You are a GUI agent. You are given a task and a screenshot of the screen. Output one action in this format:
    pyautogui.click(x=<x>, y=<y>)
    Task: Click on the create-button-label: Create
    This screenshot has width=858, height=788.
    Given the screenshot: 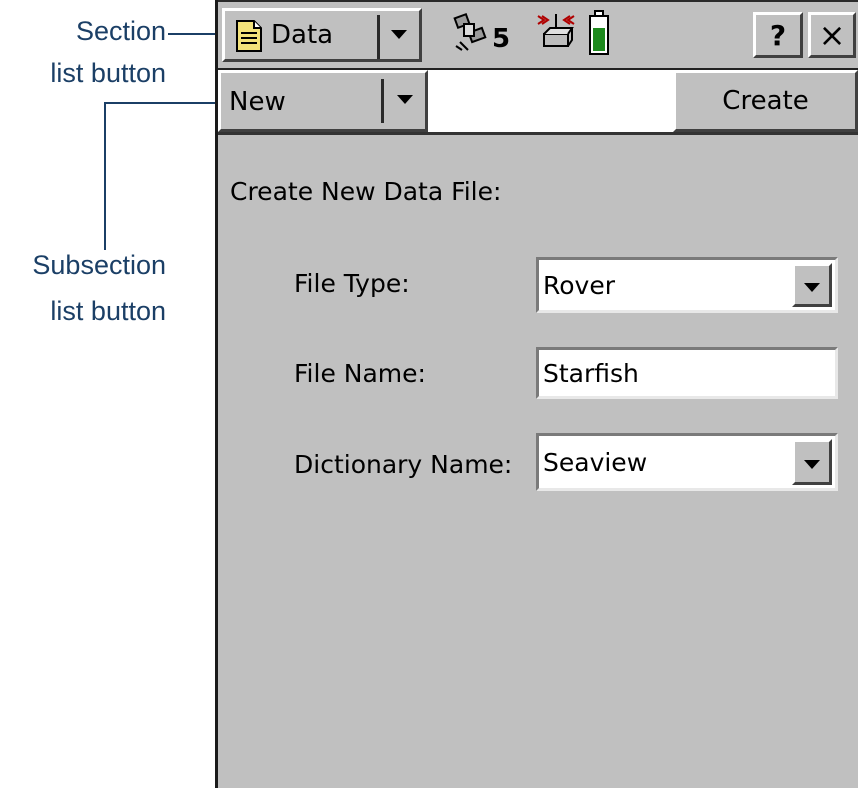 What is the action you would take?
    pyautogui.click(x=765, y=101)
    